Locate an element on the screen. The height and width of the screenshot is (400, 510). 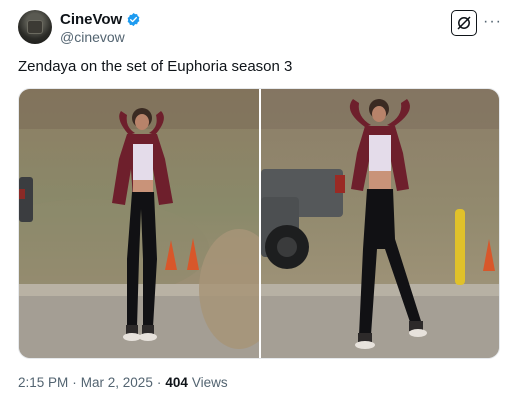
author-display-name: CineVow is located at coordinates (91, 19).